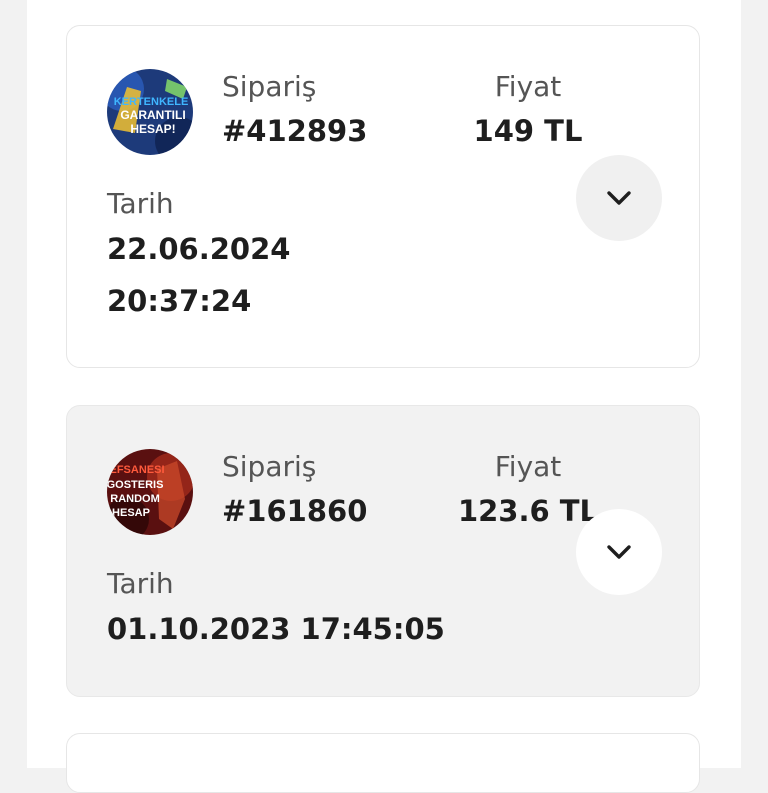  I want to click on thumb-text-line: HESAP, so click(131, 513).